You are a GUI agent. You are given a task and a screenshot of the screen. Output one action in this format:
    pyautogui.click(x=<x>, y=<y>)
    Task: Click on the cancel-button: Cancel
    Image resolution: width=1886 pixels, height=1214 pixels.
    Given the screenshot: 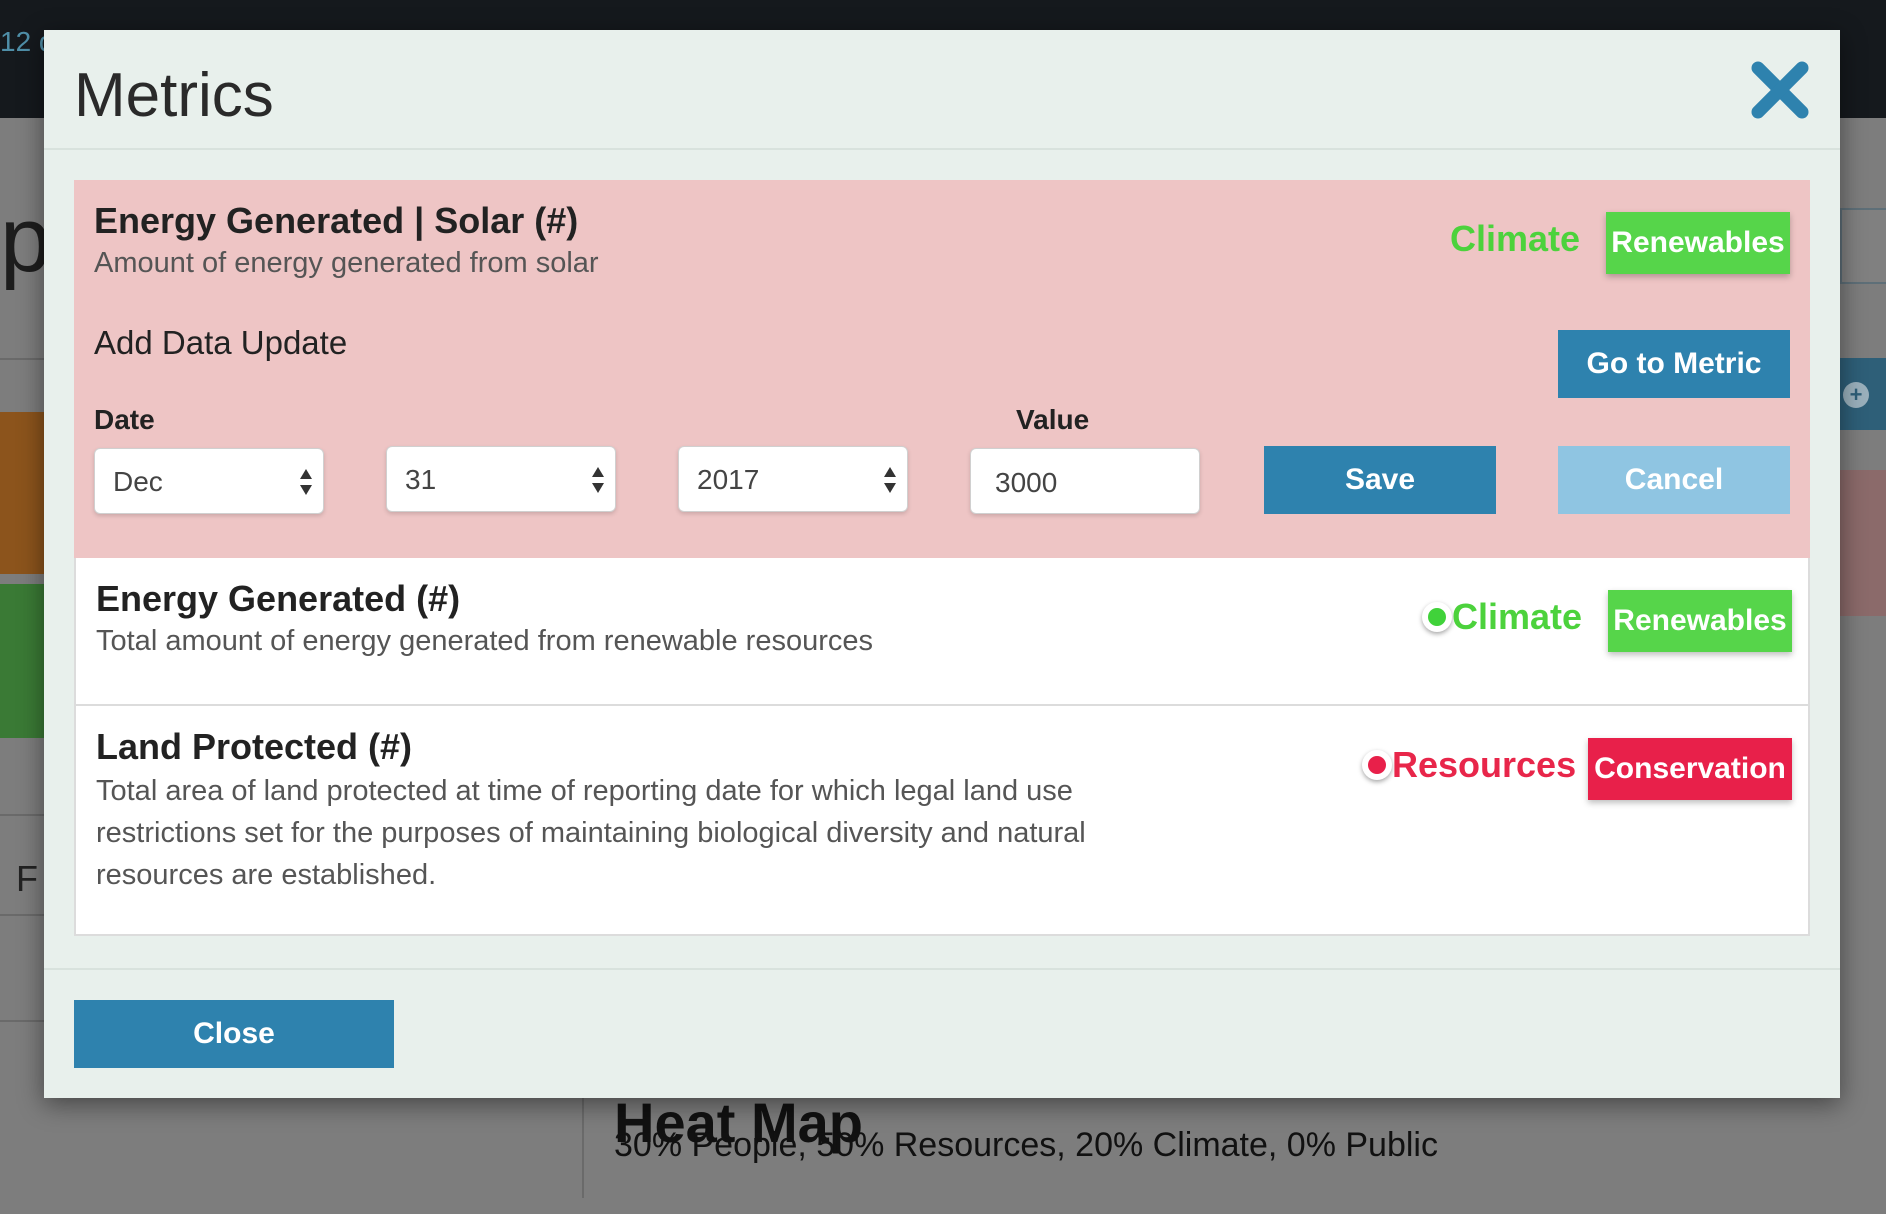 What is the action you would take?
    pyautogui.click(x=1674, y=480)
    